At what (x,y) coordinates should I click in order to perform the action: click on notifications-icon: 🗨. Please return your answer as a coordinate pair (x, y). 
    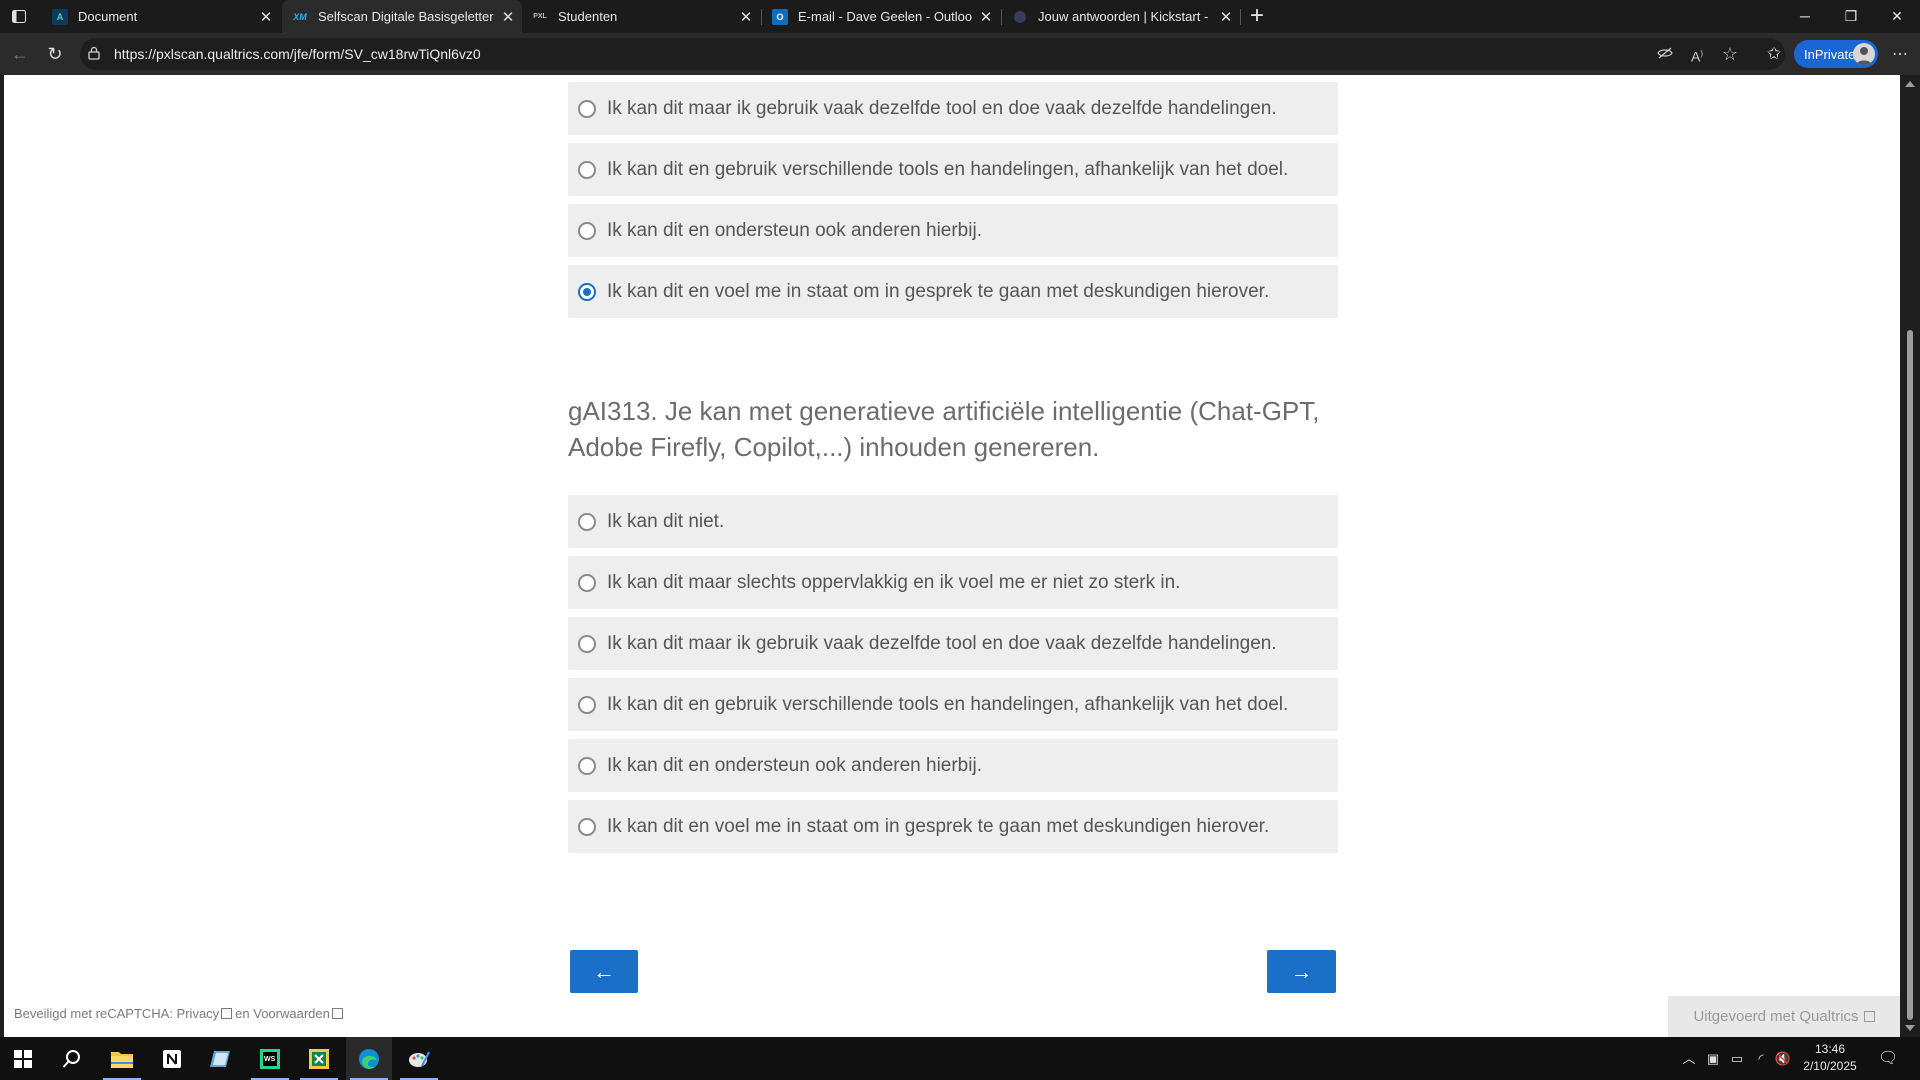
    Looking at the image, I should click on (1888, 1059).